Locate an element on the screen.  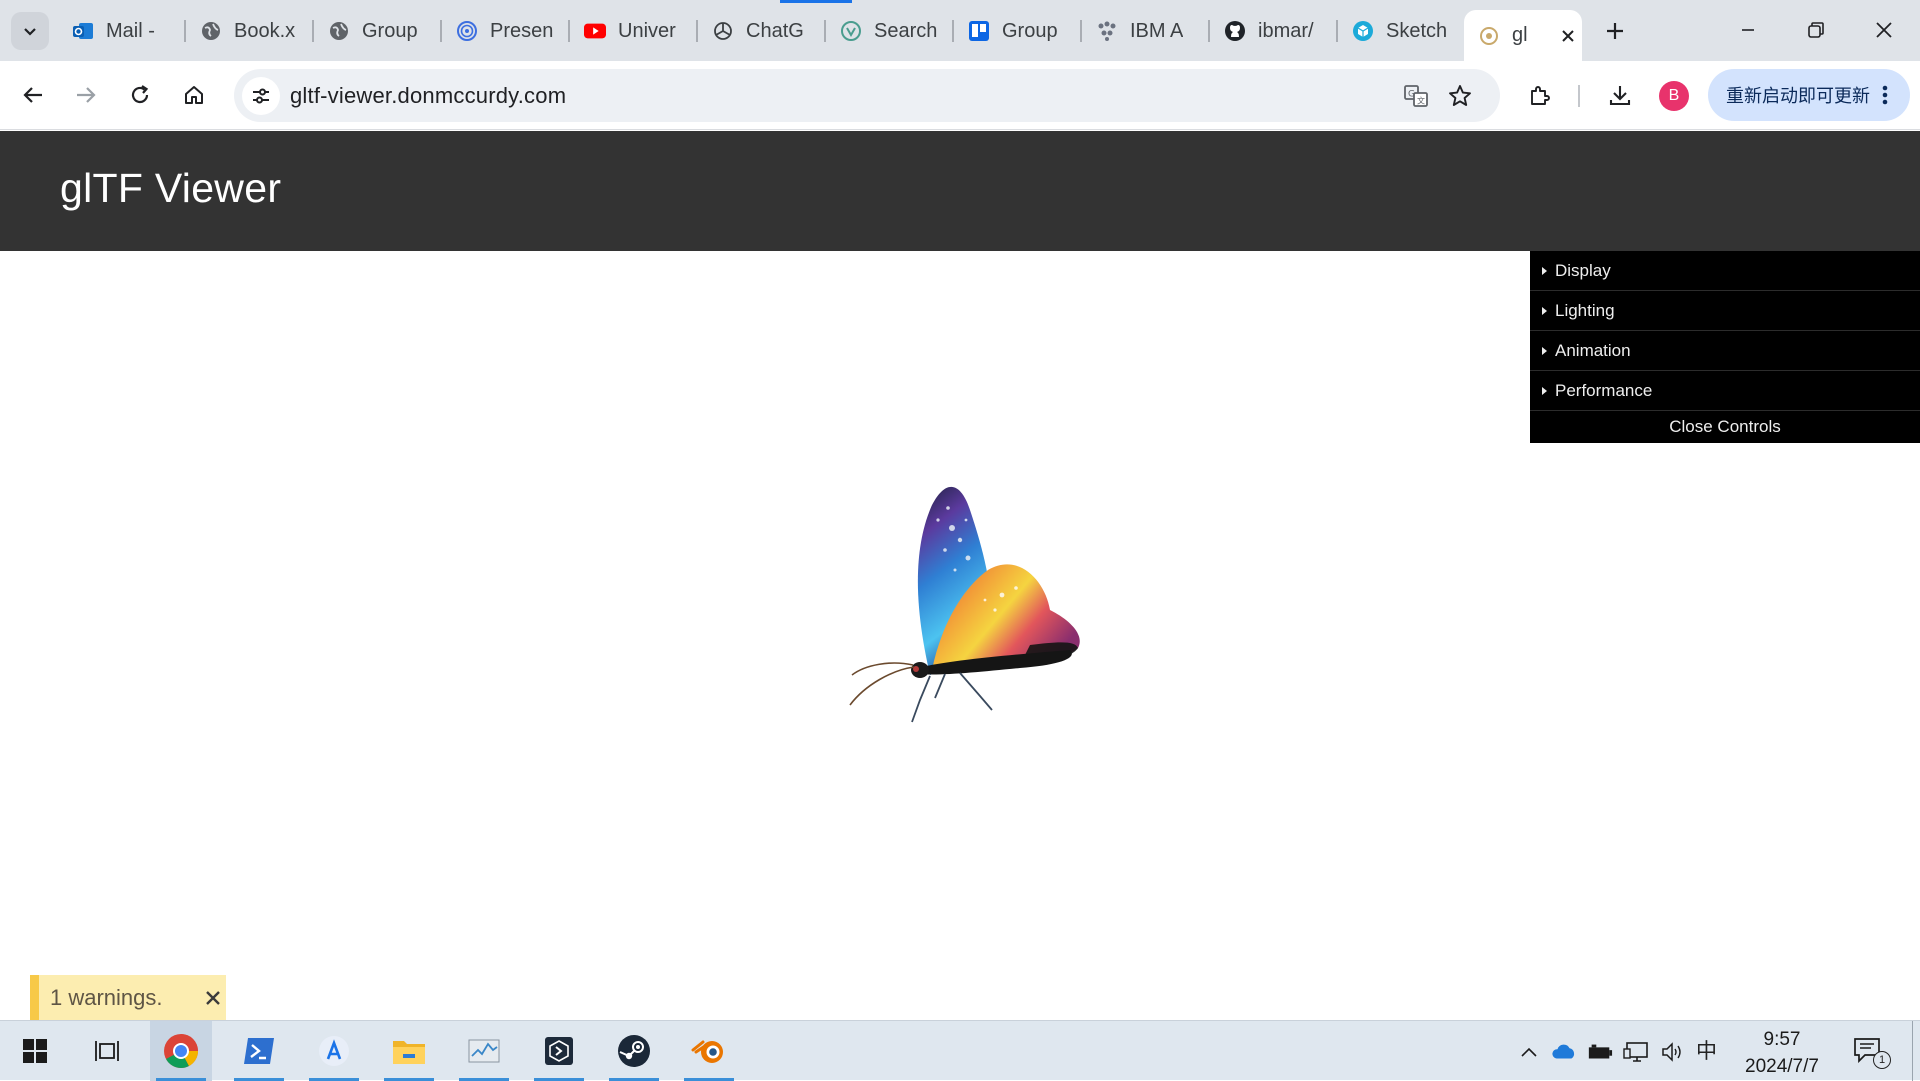
start-button is located at coordinates (35, 1051).